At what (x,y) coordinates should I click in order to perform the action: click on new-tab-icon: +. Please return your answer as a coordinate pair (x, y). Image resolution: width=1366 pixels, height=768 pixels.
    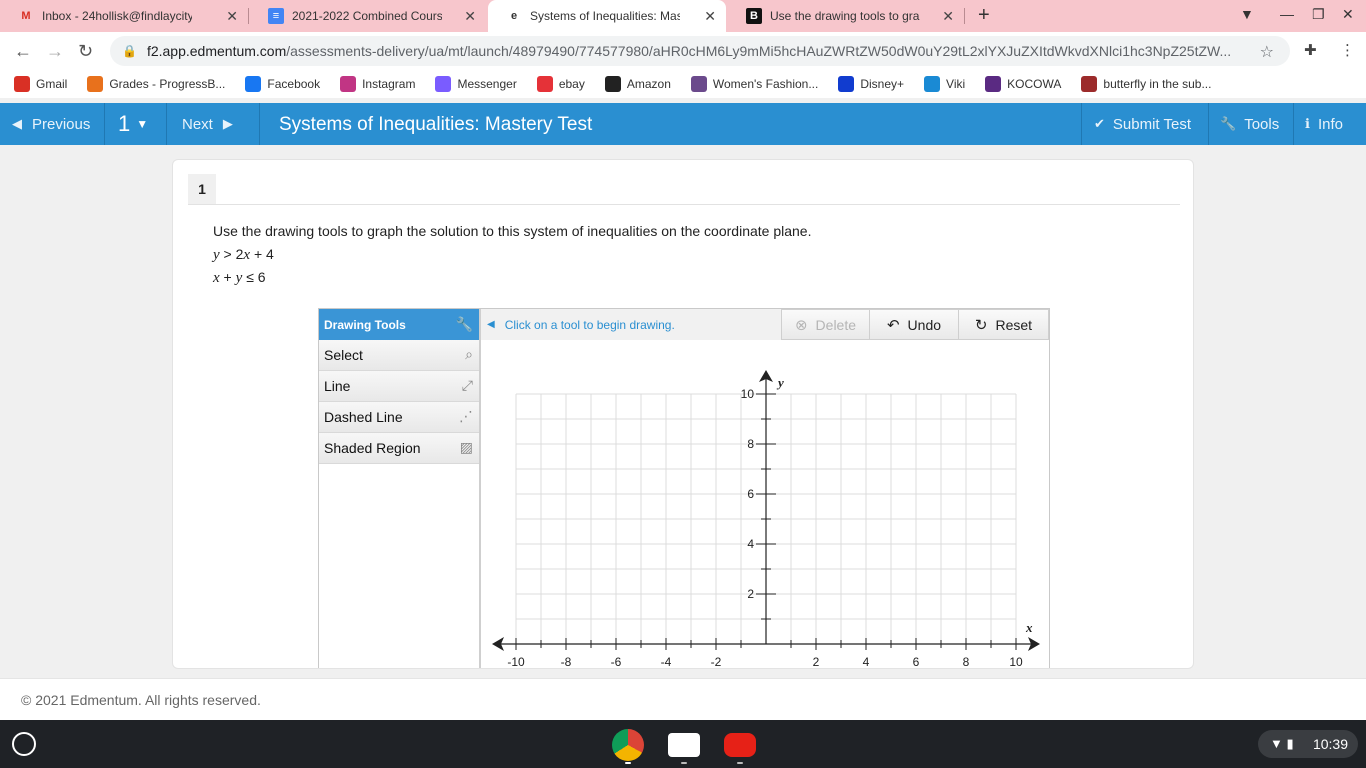
    Looking at the image, I should click on (984, 15).